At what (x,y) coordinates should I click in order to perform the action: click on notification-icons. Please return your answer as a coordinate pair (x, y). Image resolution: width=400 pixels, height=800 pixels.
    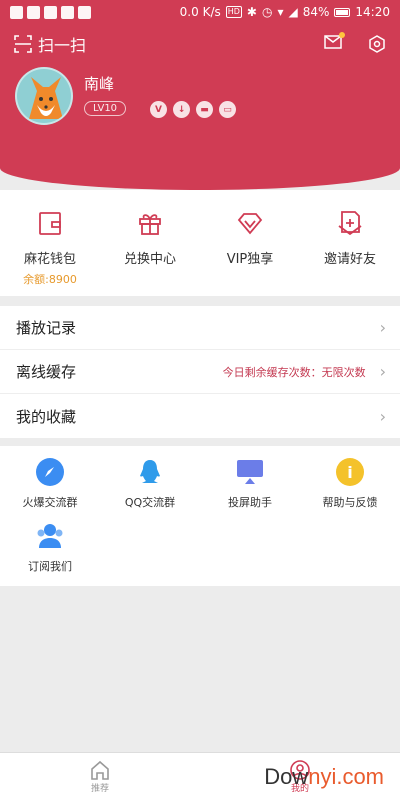
    Looking at the image, I should click on (50, 12).